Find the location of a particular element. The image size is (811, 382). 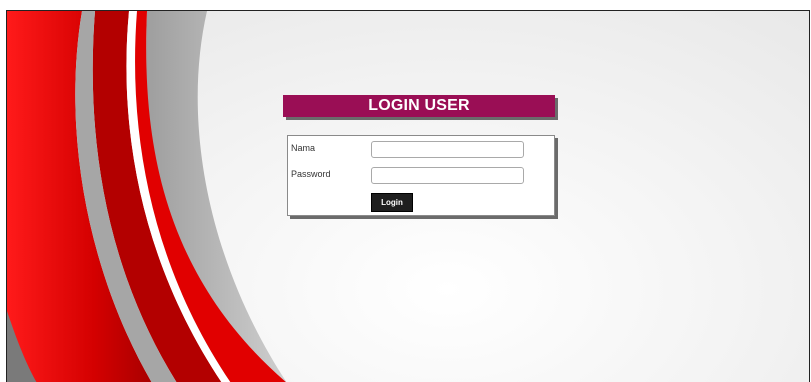

password-row: Password is located at coordinates (421, 177).